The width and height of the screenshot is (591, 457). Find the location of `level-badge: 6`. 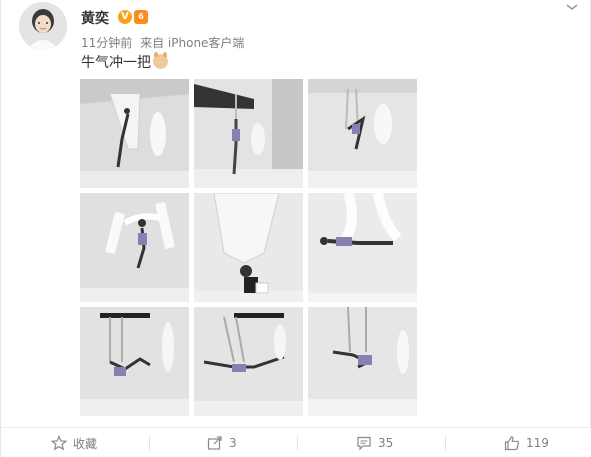

level-badge: 6 is located at coordinates (141, 17).